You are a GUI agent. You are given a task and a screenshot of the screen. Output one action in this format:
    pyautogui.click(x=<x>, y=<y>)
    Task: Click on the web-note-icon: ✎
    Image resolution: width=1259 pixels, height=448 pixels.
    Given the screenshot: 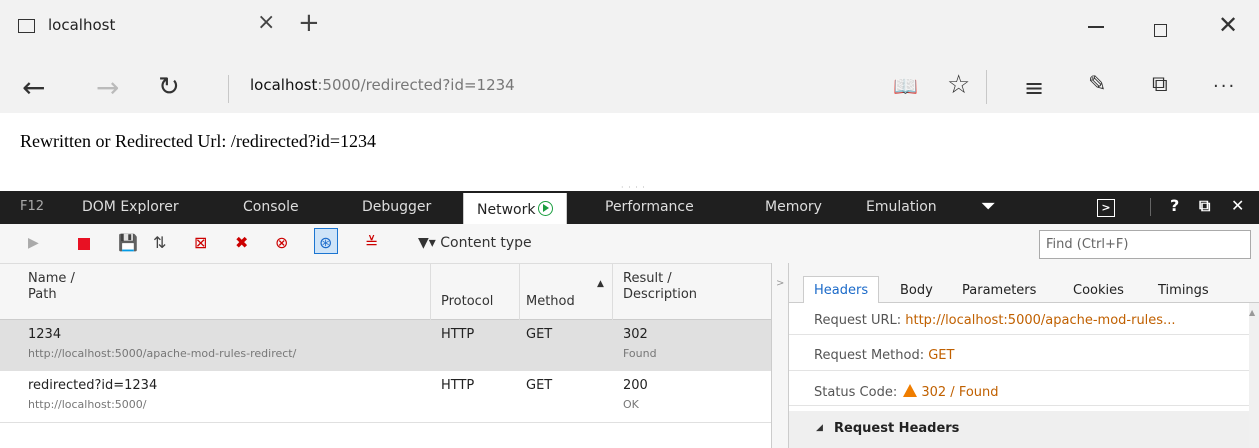 What is the action you would take?
    pyautogui.click(x=1097, y=84)
    